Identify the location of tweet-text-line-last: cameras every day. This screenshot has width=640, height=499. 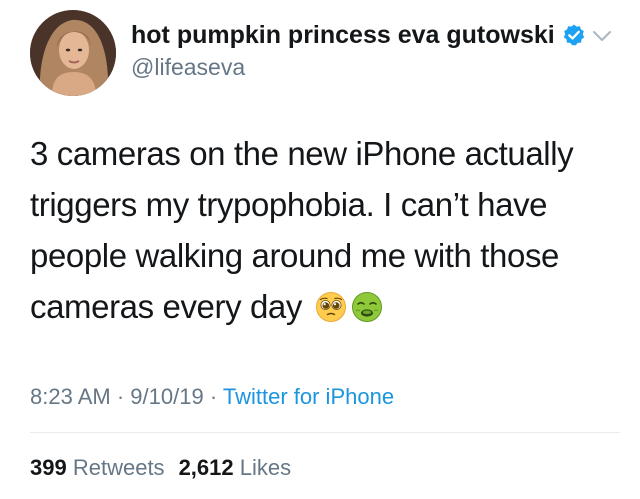
(320, 306).